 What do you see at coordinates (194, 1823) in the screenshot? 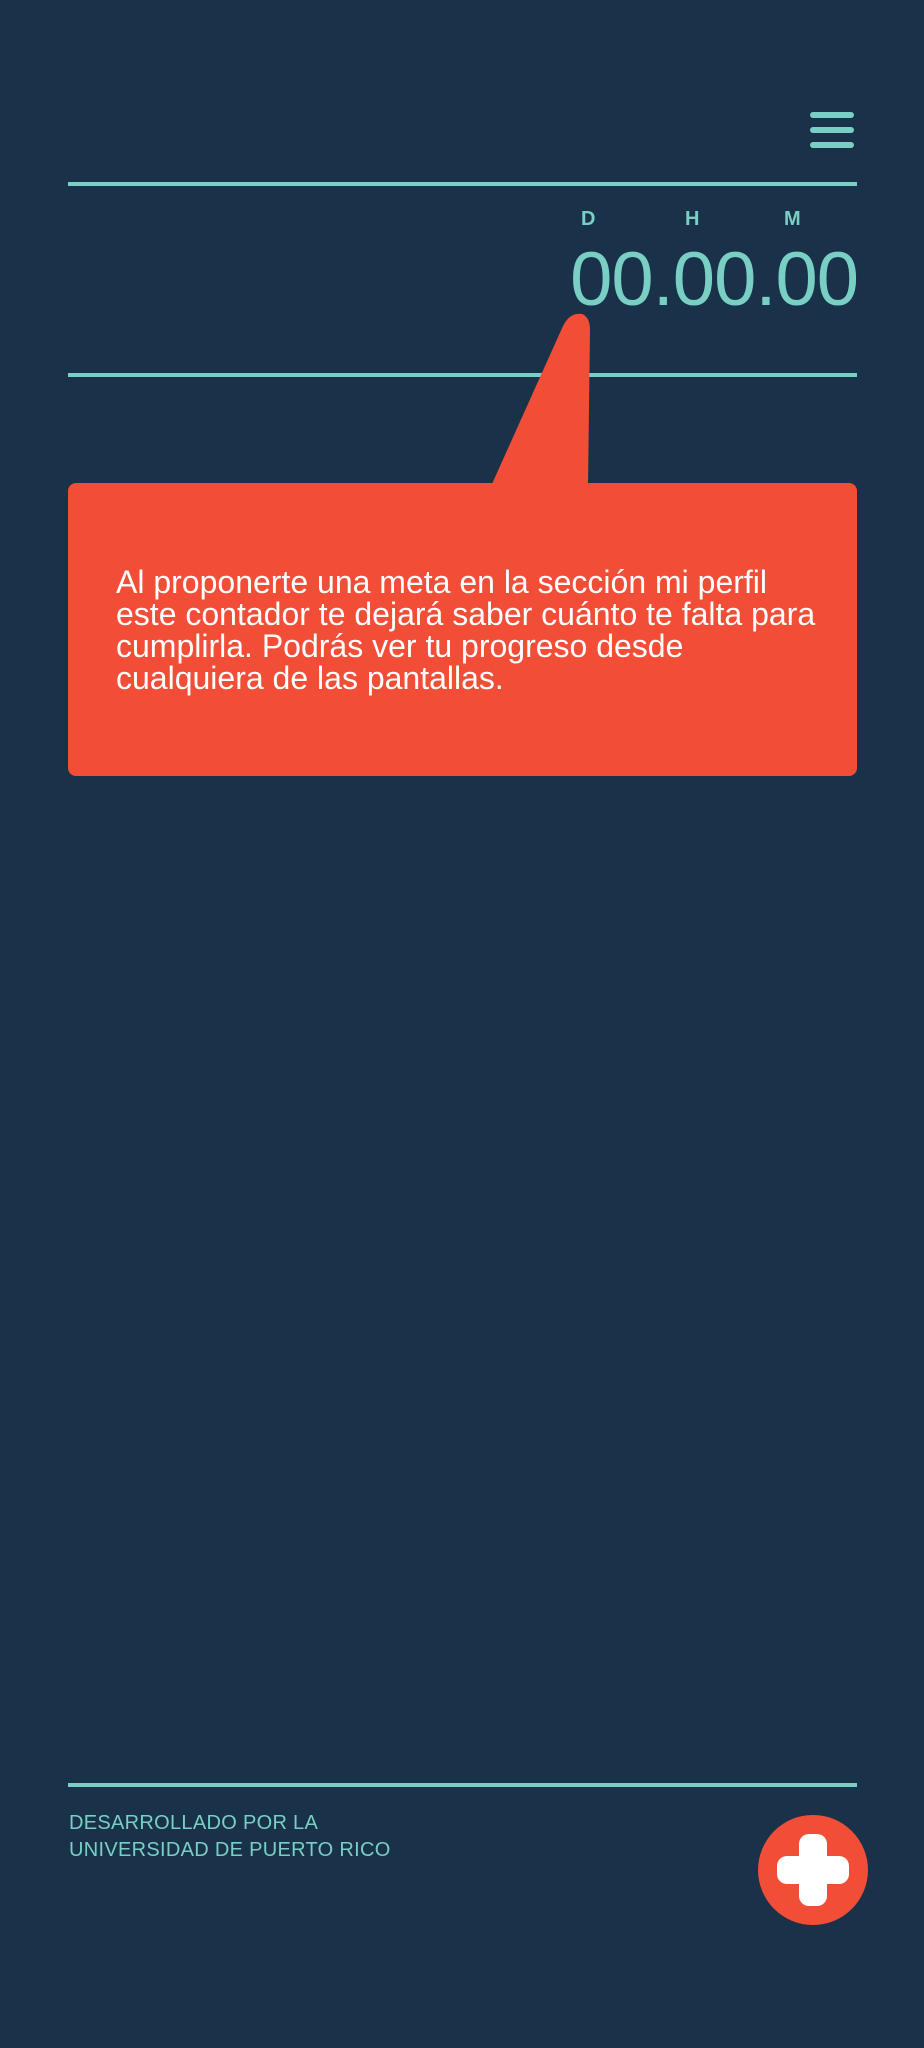
I see `credit-line-1: DESARROLLADO POR LA` at bounding box center [194, 1823].